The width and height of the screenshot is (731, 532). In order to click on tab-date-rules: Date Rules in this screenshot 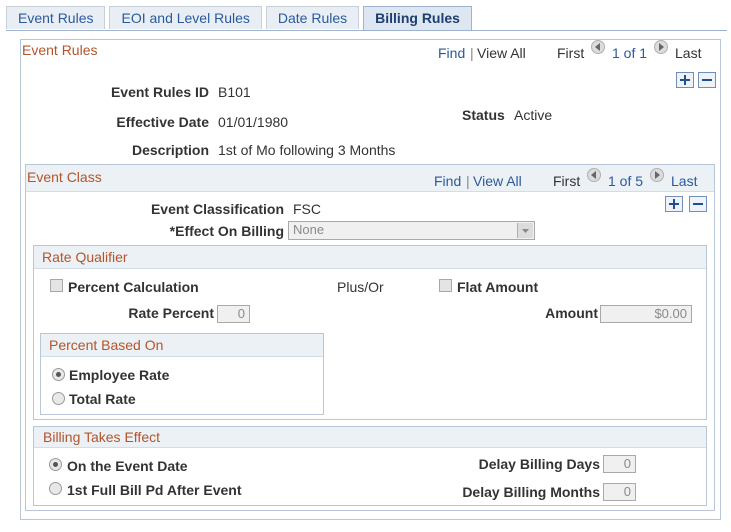, I will do `click(312, 17)`.